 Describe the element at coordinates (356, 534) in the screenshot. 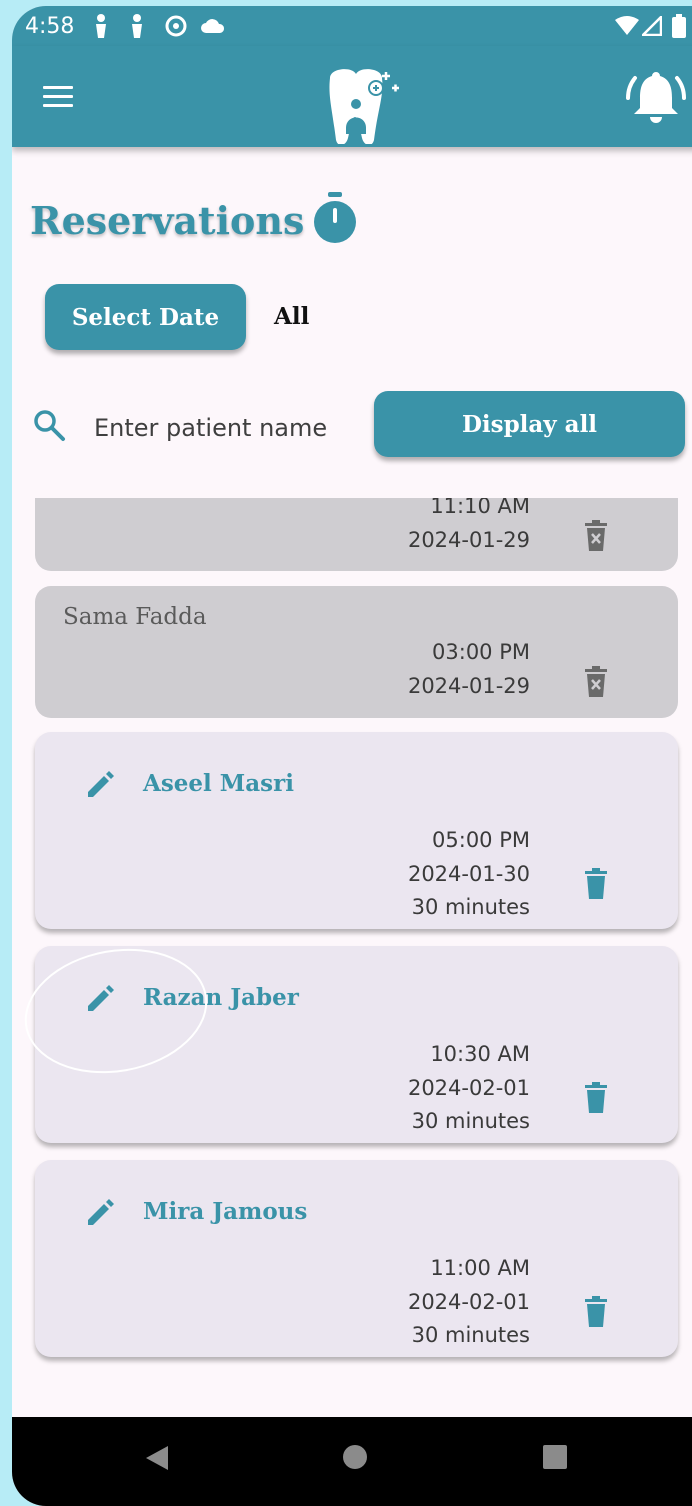

I see `reservation-card: 11:10 AM 2024-01-29` at that location.